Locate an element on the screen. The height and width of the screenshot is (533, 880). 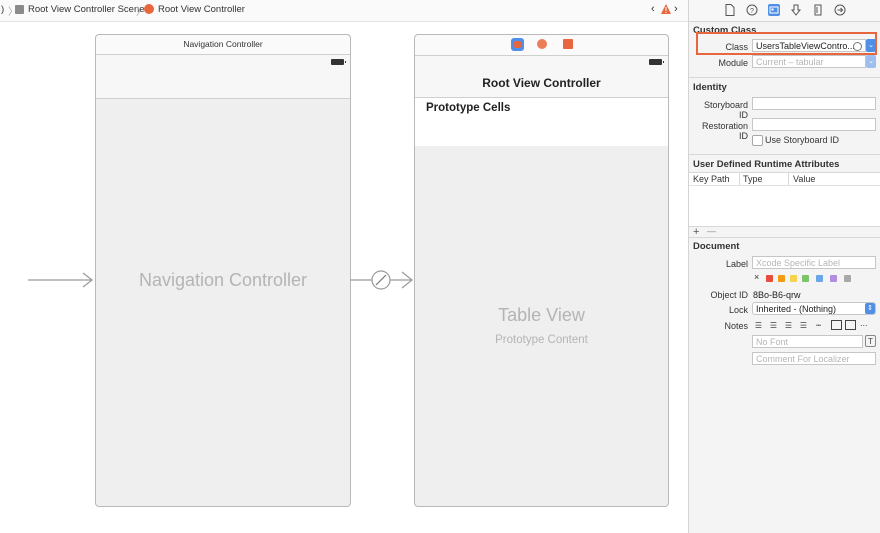
label-orange-swatch is located at coordinates (781, 278).